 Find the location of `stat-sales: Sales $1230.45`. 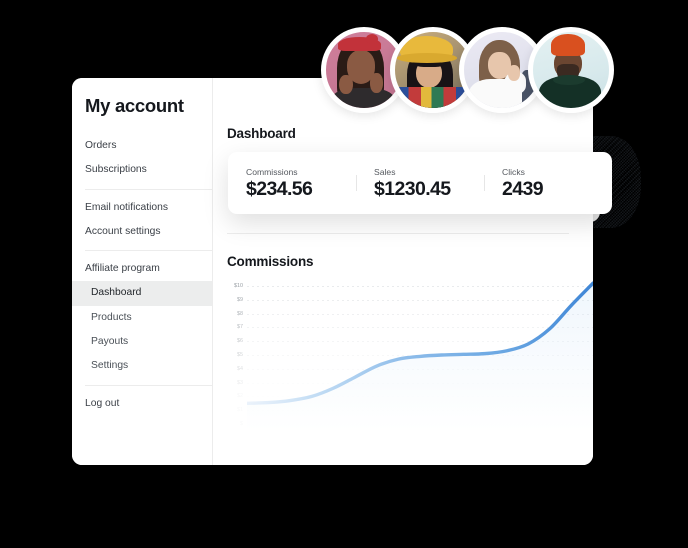

stat-sales: Sales $1230.45 is located at coordinates (420, 183).